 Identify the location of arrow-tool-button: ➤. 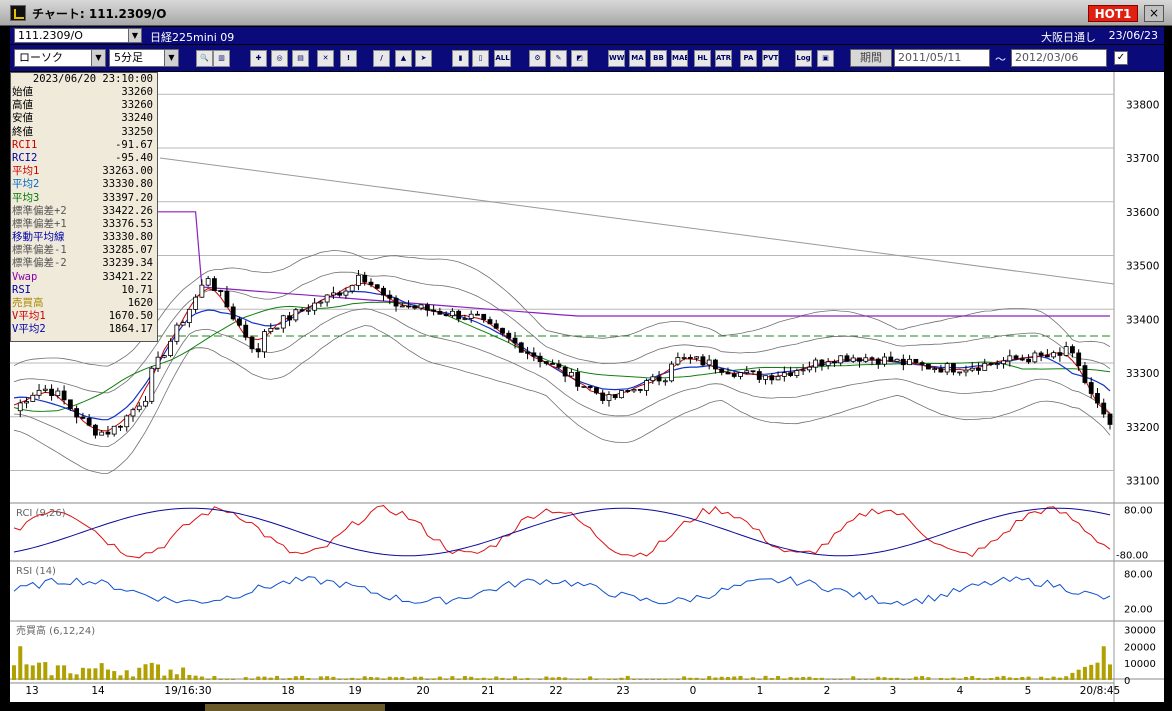
(423, 58).